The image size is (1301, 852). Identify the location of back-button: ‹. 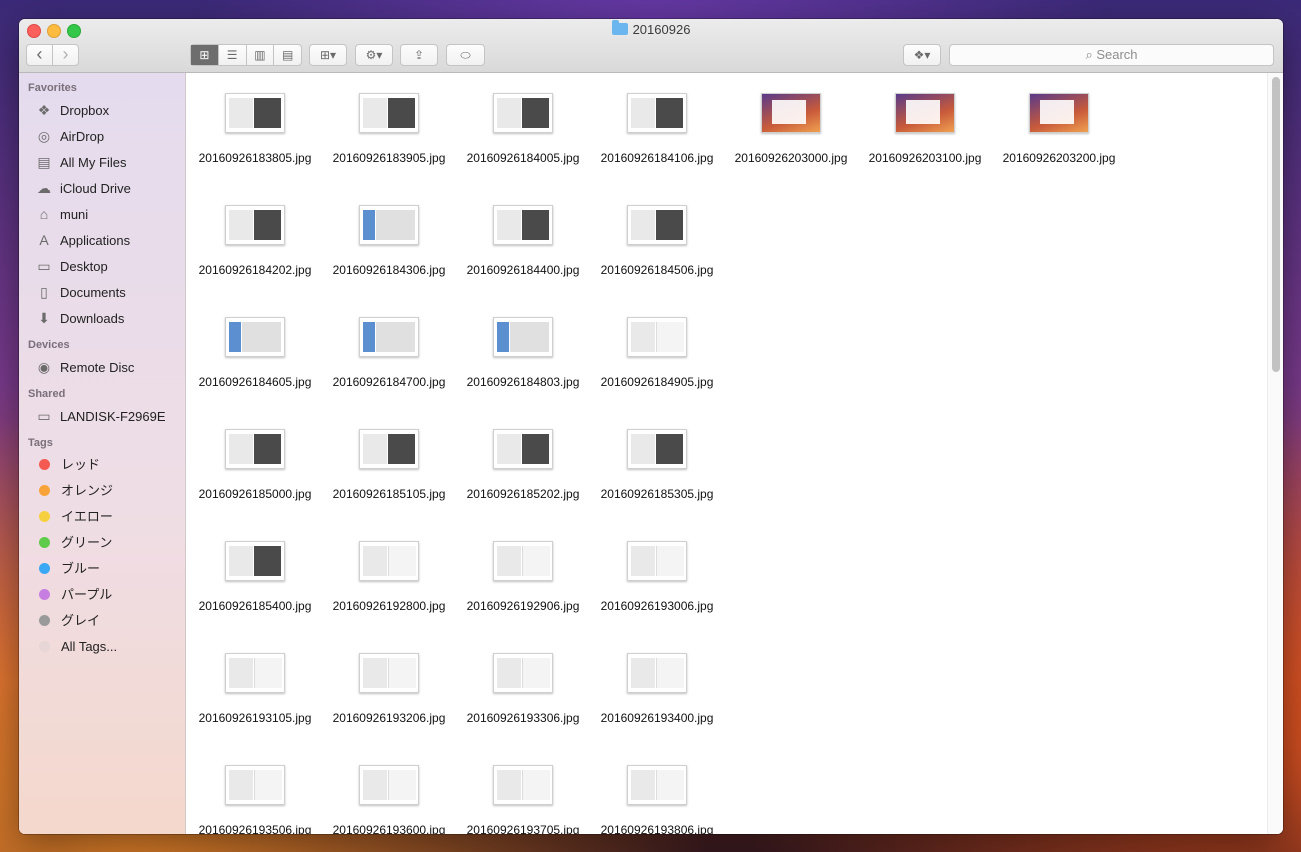
(40, 55).